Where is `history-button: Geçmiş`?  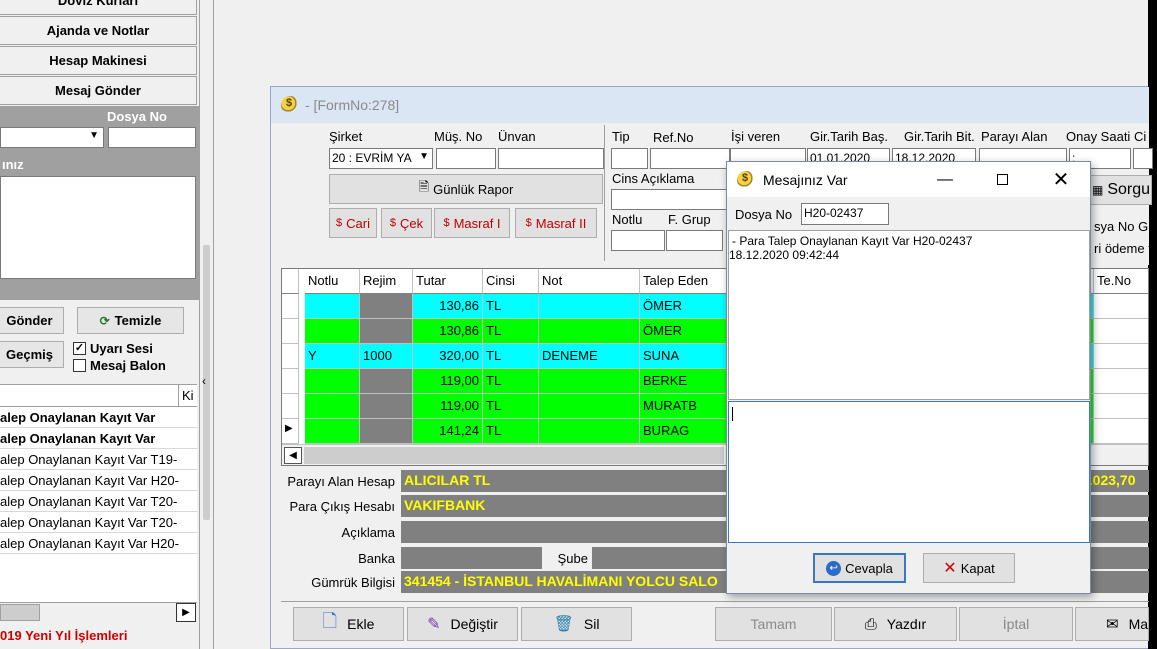
history-button: Geçmiş is located at coordinates (32, 354).